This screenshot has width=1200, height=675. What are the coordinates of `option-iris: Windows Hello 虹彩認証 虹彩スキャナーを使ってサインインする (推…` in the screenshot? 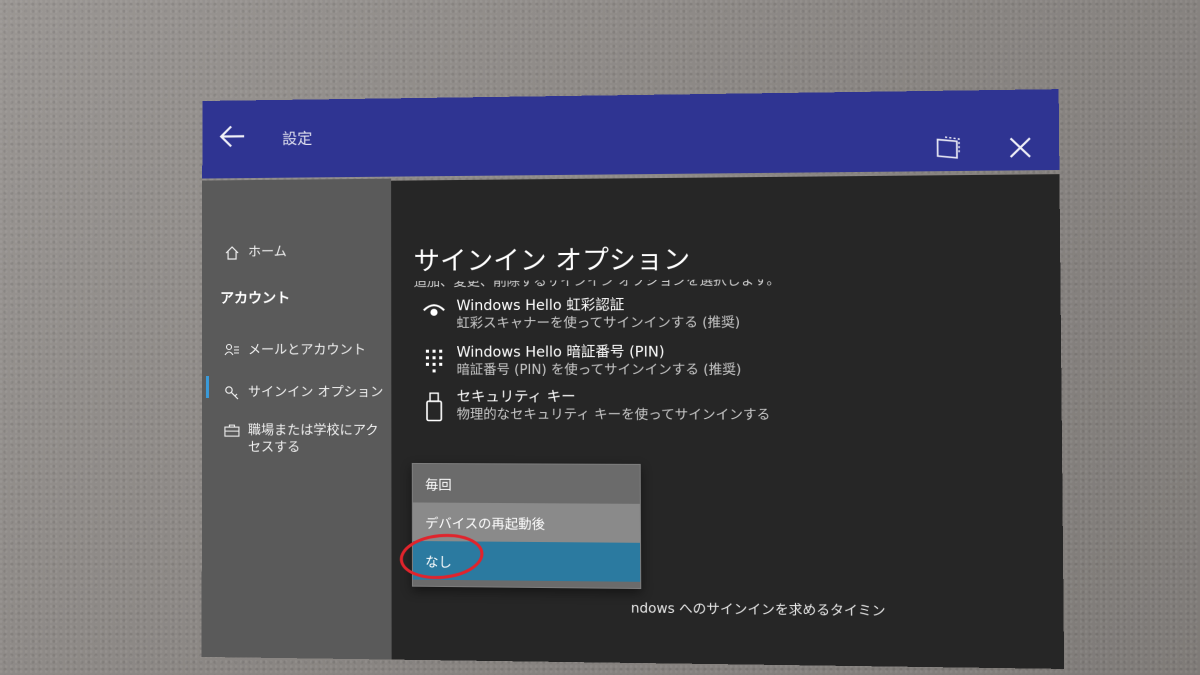 It's located at (709, 314).